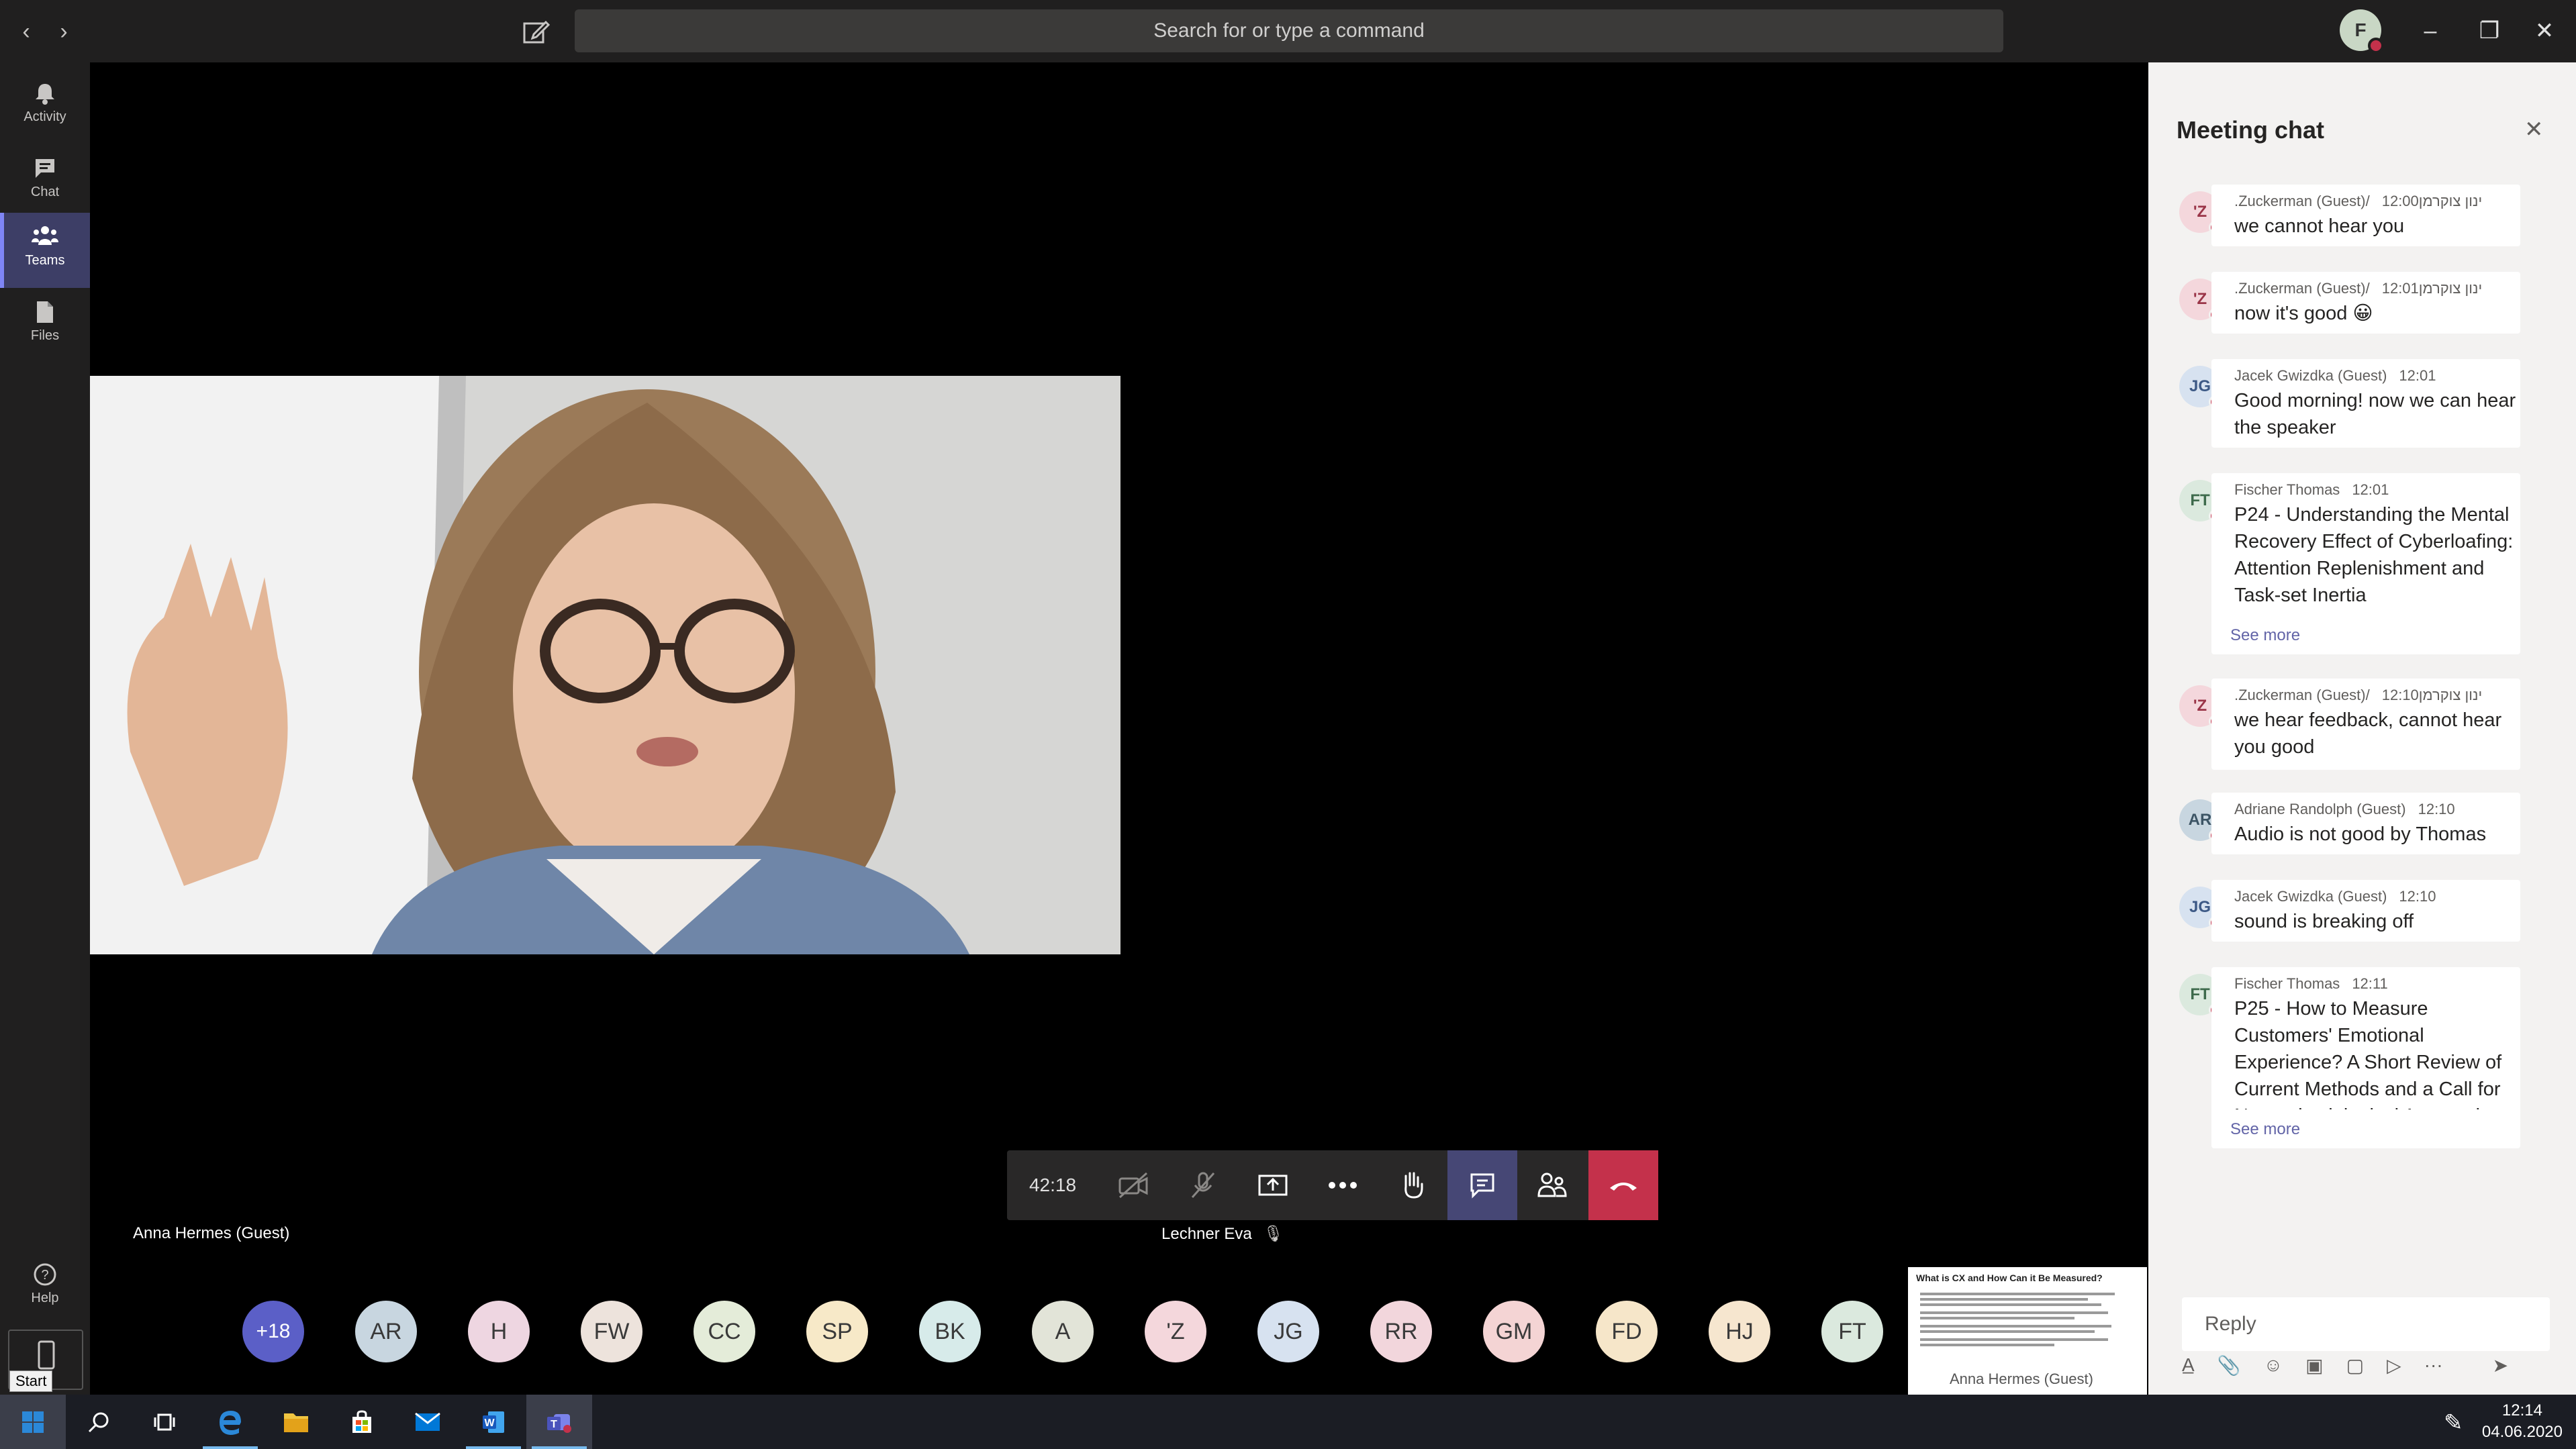 The width and height of the screenshot is (2576, 1449). I want to click on search-taskbar-button, so click(99, 1422).